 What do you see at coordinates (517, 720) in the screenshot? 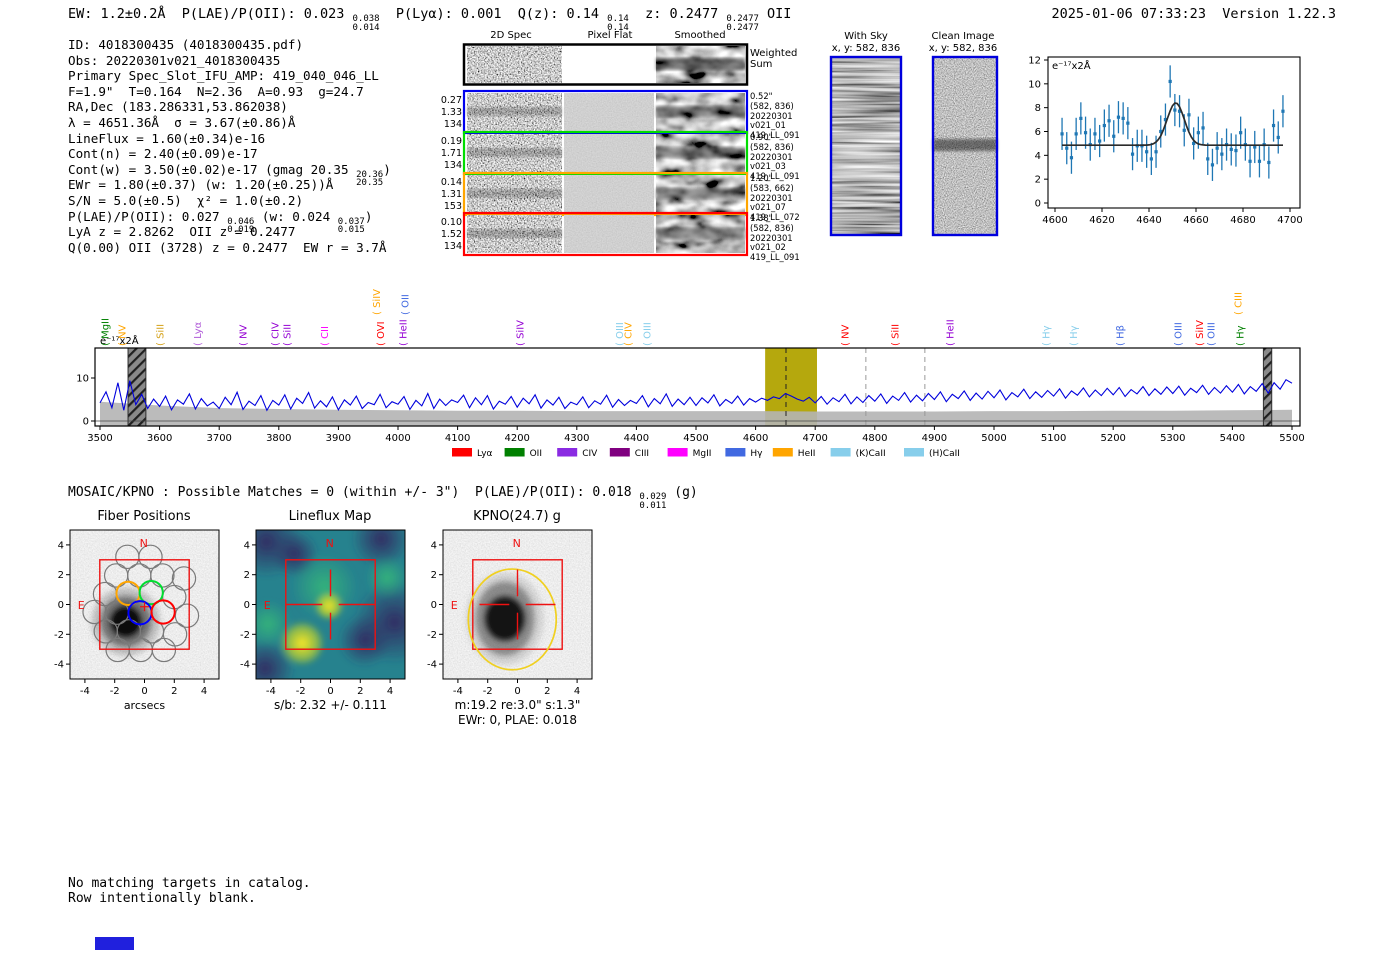
I see `svg-text: EWr: 0, PLAE: 0.018` at bounding box center [517, 720].